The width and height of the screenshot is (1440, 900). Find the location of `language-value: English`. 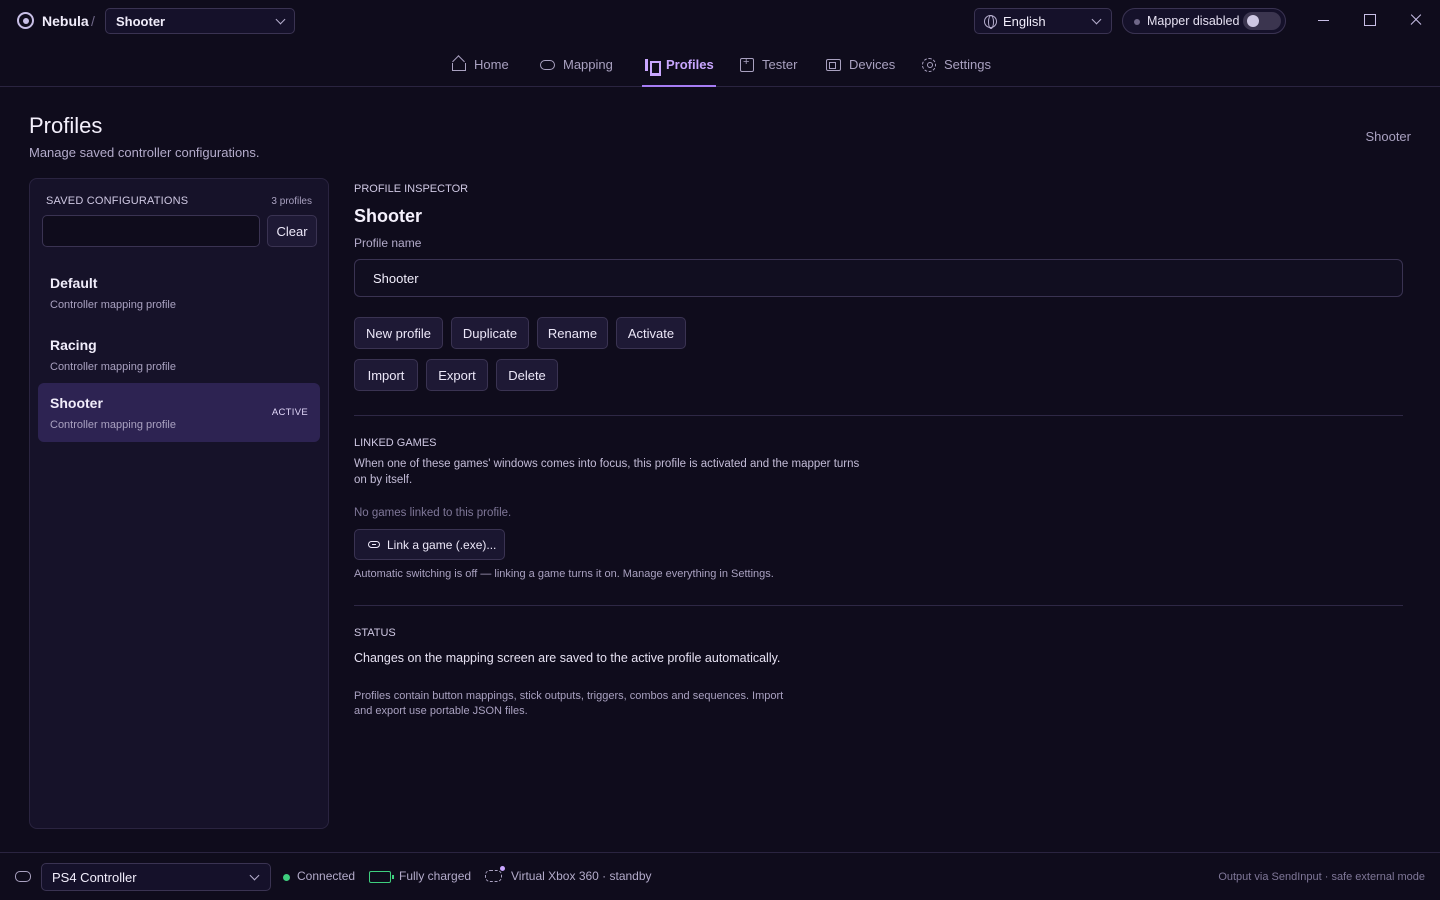

language-value: English is located at coordinates (1024, 21).